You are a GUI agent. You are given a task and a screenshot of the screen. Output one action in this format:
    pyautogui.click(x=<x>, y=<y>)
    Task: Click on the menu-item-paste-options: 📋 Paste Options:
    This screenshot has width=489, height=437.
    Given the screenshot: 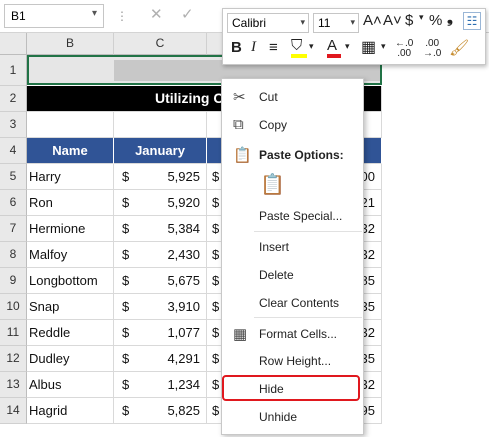 What is the action you would take?
    pyautogui.click(x=292, y=155)
    